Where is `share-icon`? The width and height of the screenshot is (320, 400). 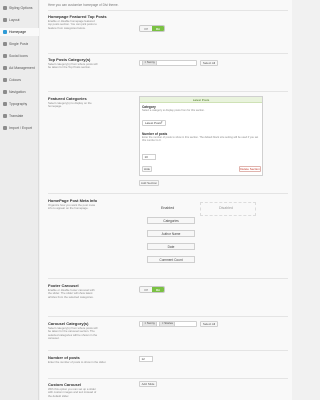 share-icon is located at coordinates (5, 56).